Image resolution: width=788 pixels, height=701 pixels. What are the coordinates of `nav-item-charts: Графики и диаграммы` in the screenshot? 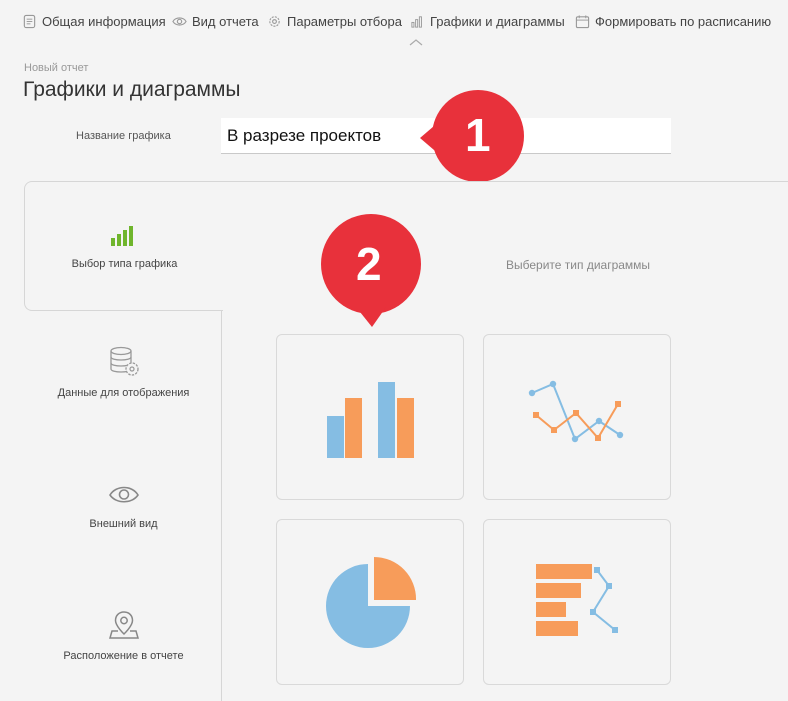 It's located at (487, 21).